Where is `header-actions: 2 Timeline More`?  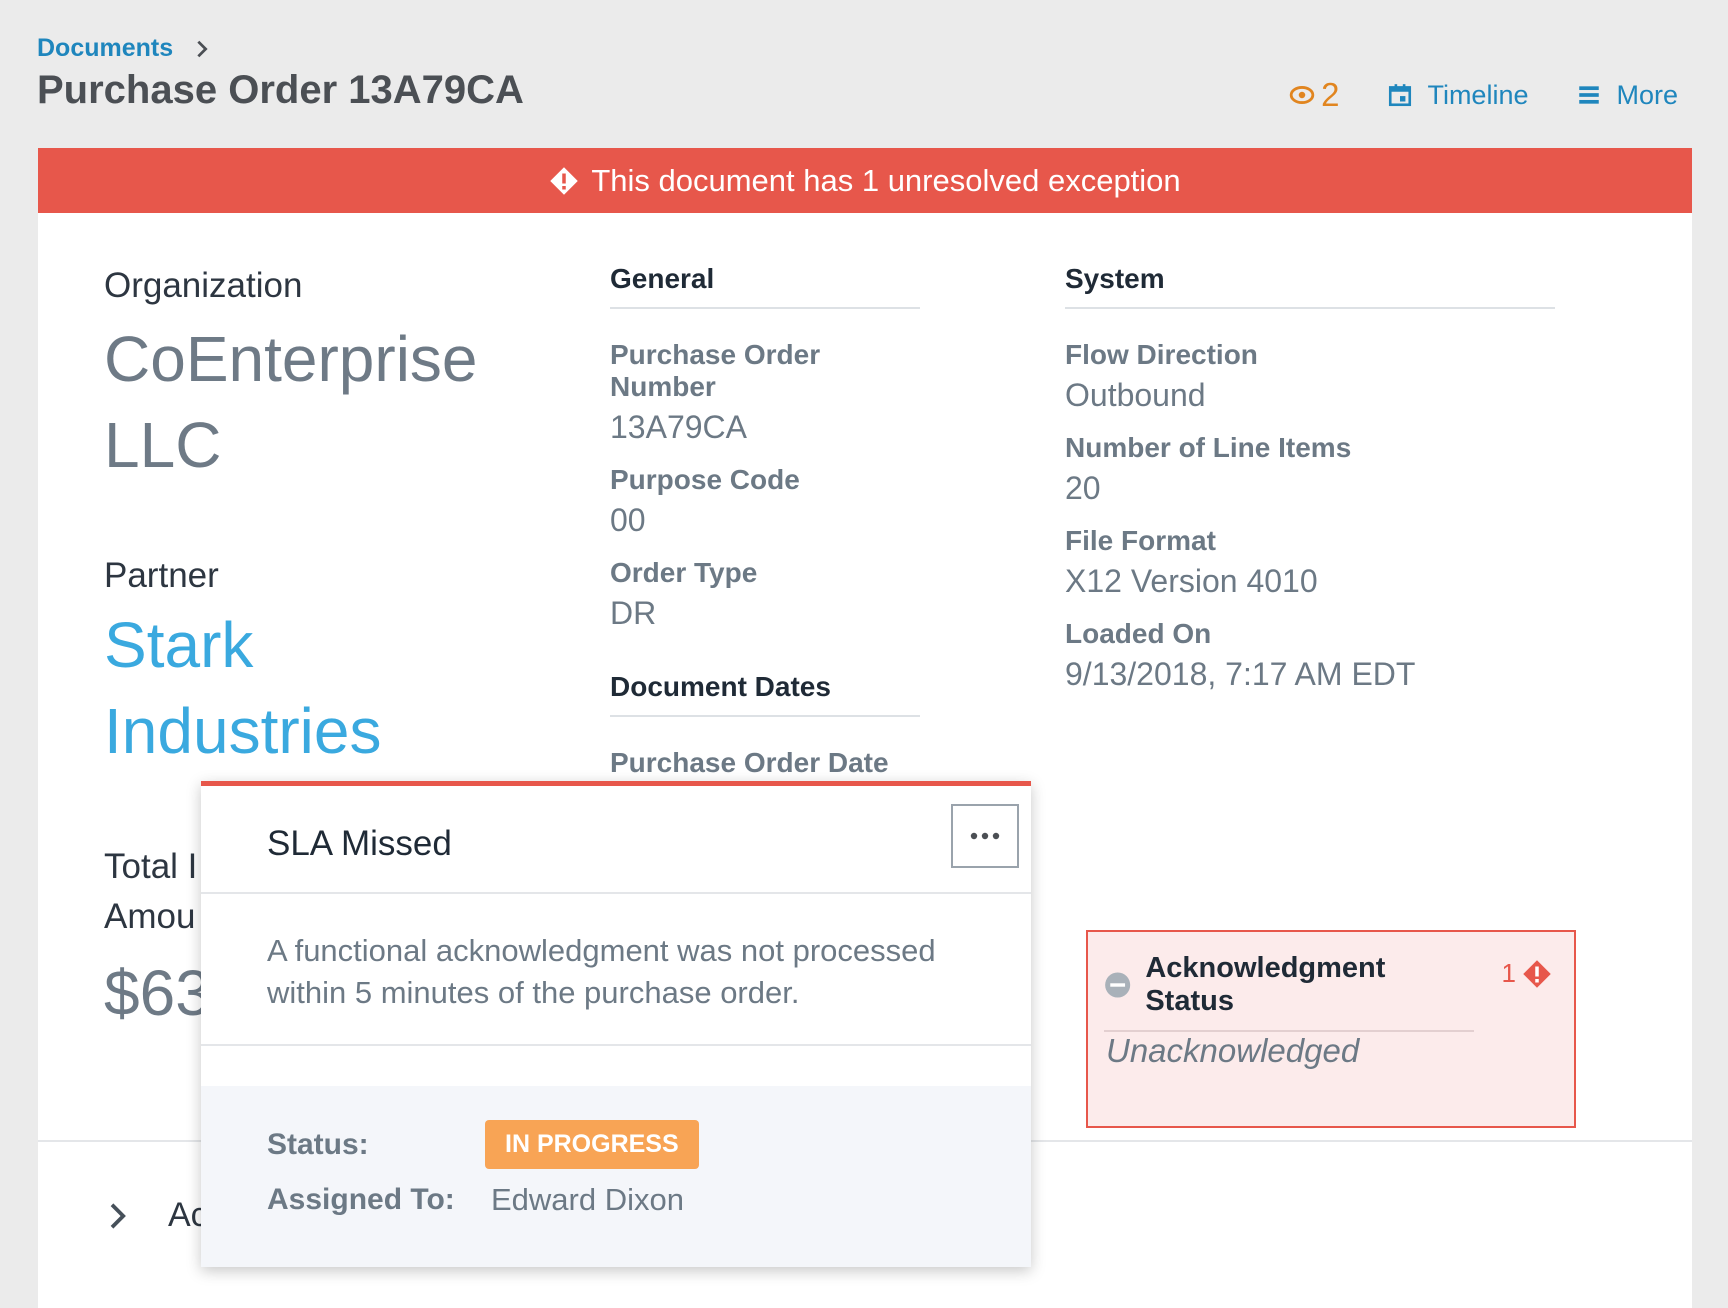
header-actions: 2 Timeline More is located at coordinates (1483, 95).